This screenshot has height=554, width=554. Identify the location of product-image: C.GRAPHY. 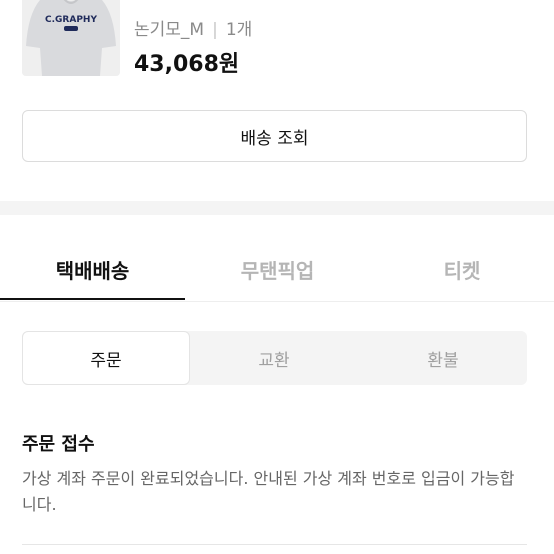
(71, 38).